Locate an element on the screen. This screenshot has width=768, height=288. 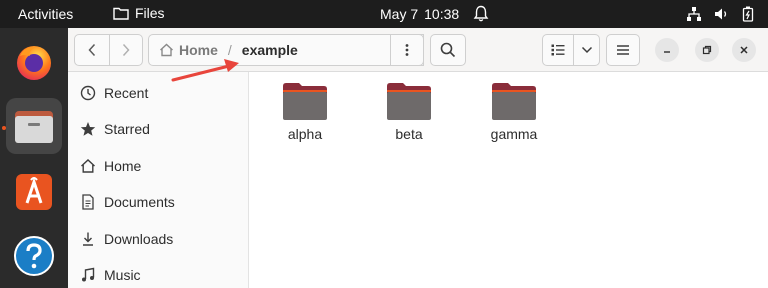
sidebar-item-label: Music is located at coordinates (122, 275).